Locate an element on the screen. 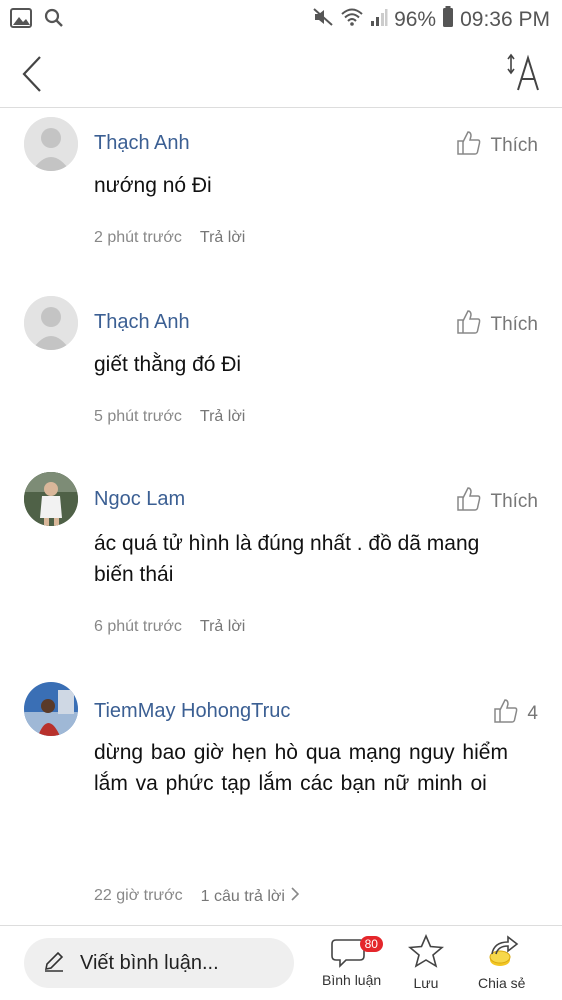 The image size is (562, 1000). chevron-right-icon is located at coordinates (295, 896).